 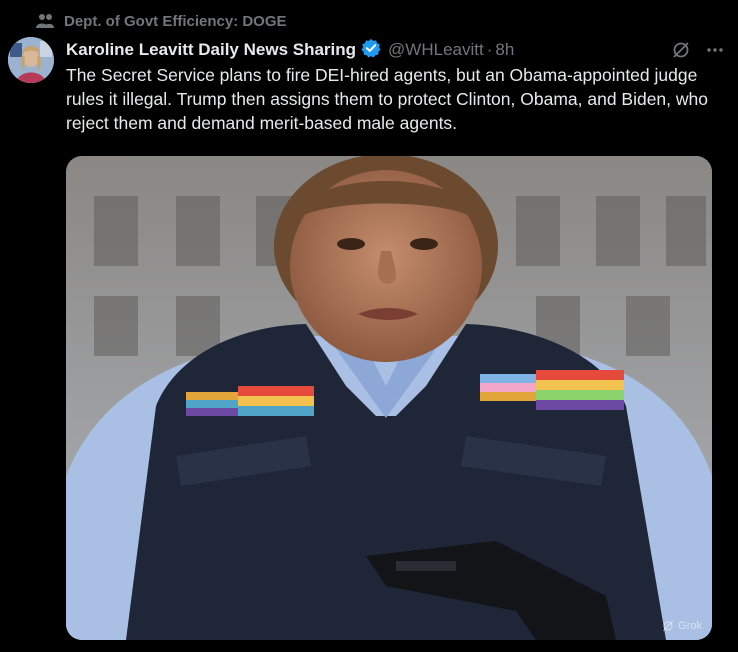 What do you see at coordinates (368, 50) in the screenshot?
I see `verified-badge-icon` at bounding box center [368, 50].